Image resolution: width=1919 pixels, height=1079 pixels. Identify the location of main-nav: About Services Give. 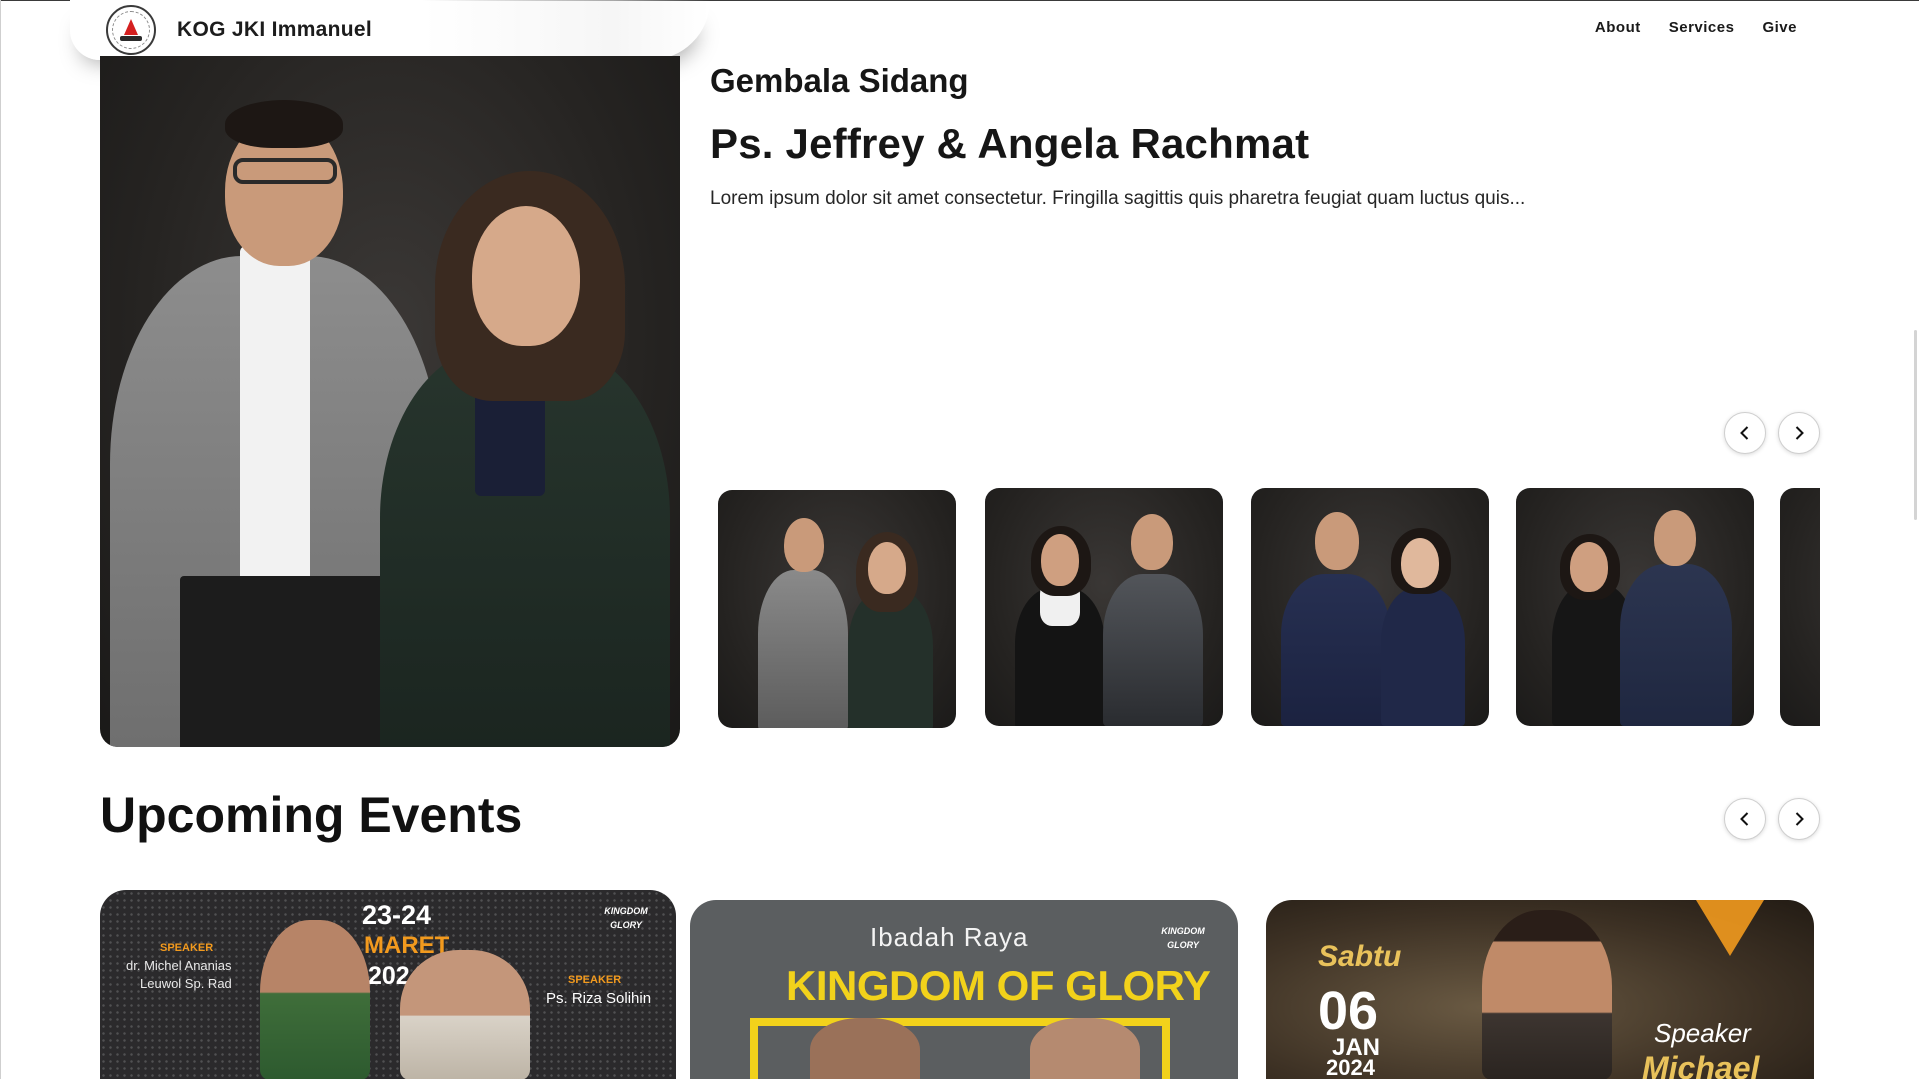
(1696, 27).